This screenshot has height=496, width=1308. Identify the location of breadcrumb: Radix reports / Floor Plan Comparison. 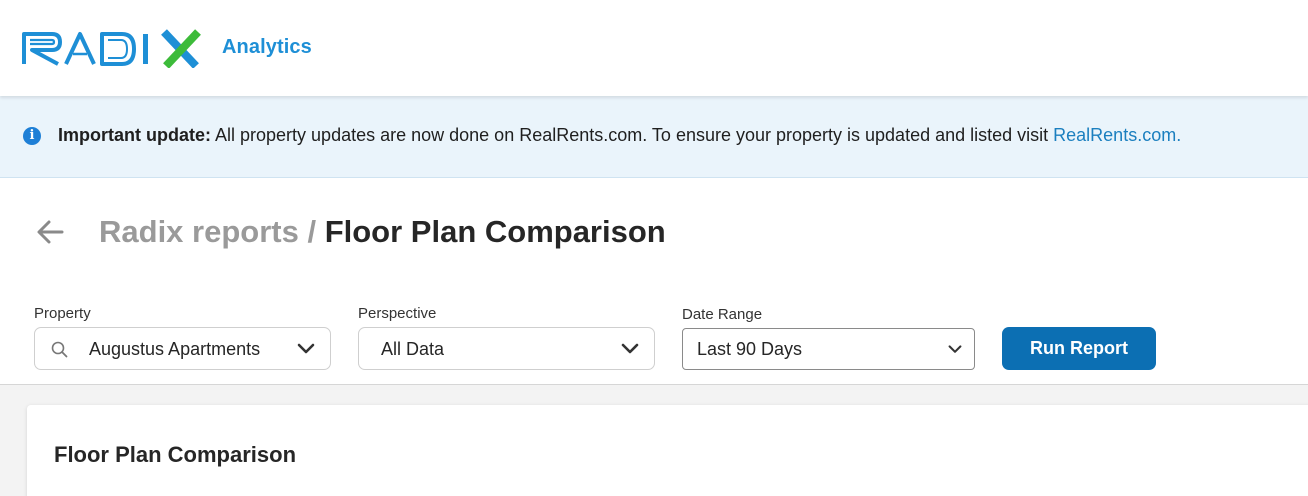
(382, 232).